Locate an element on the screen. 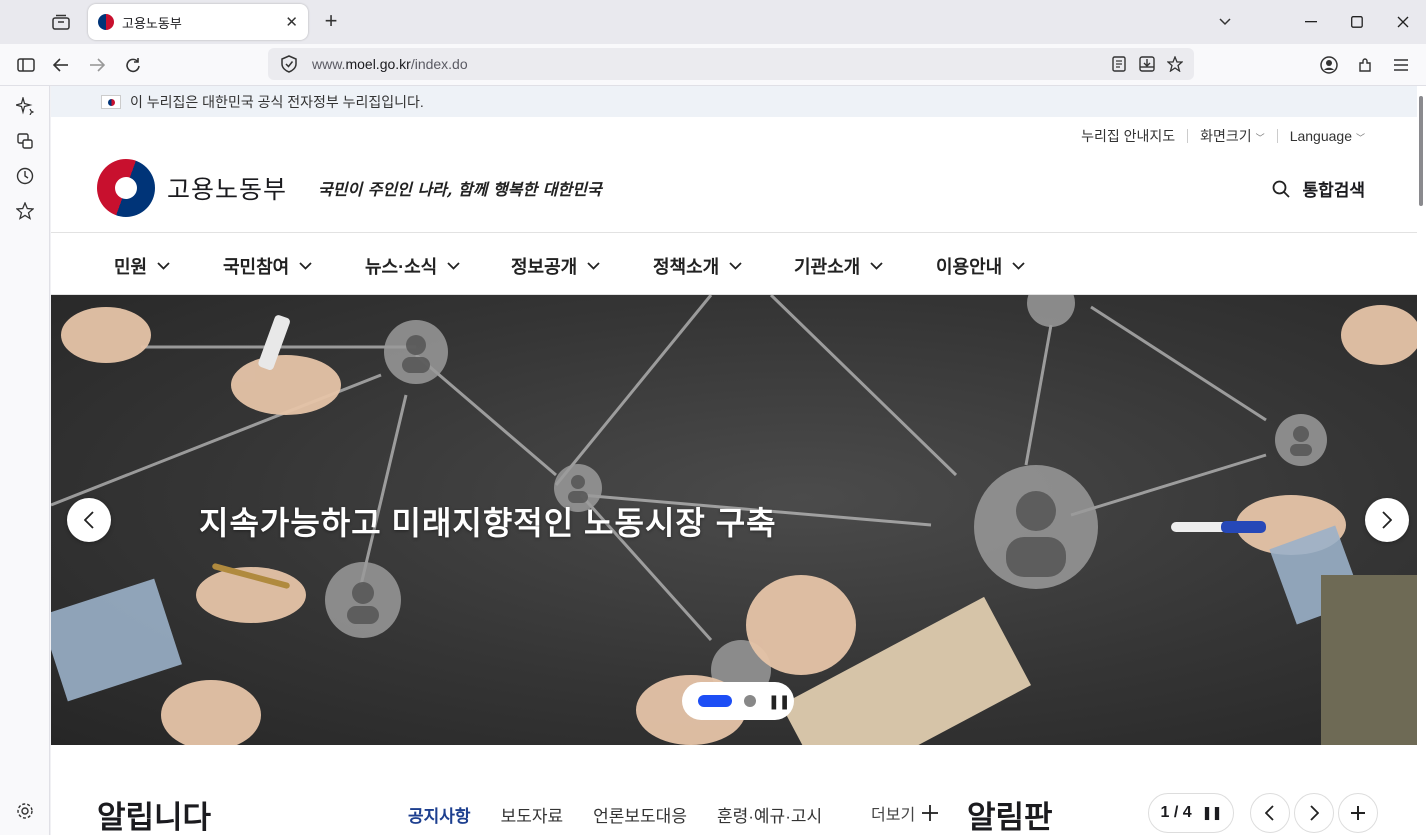 This screenshot has height=835, width=1426. more-link: 더보기 is located at coordinates (905, 813).